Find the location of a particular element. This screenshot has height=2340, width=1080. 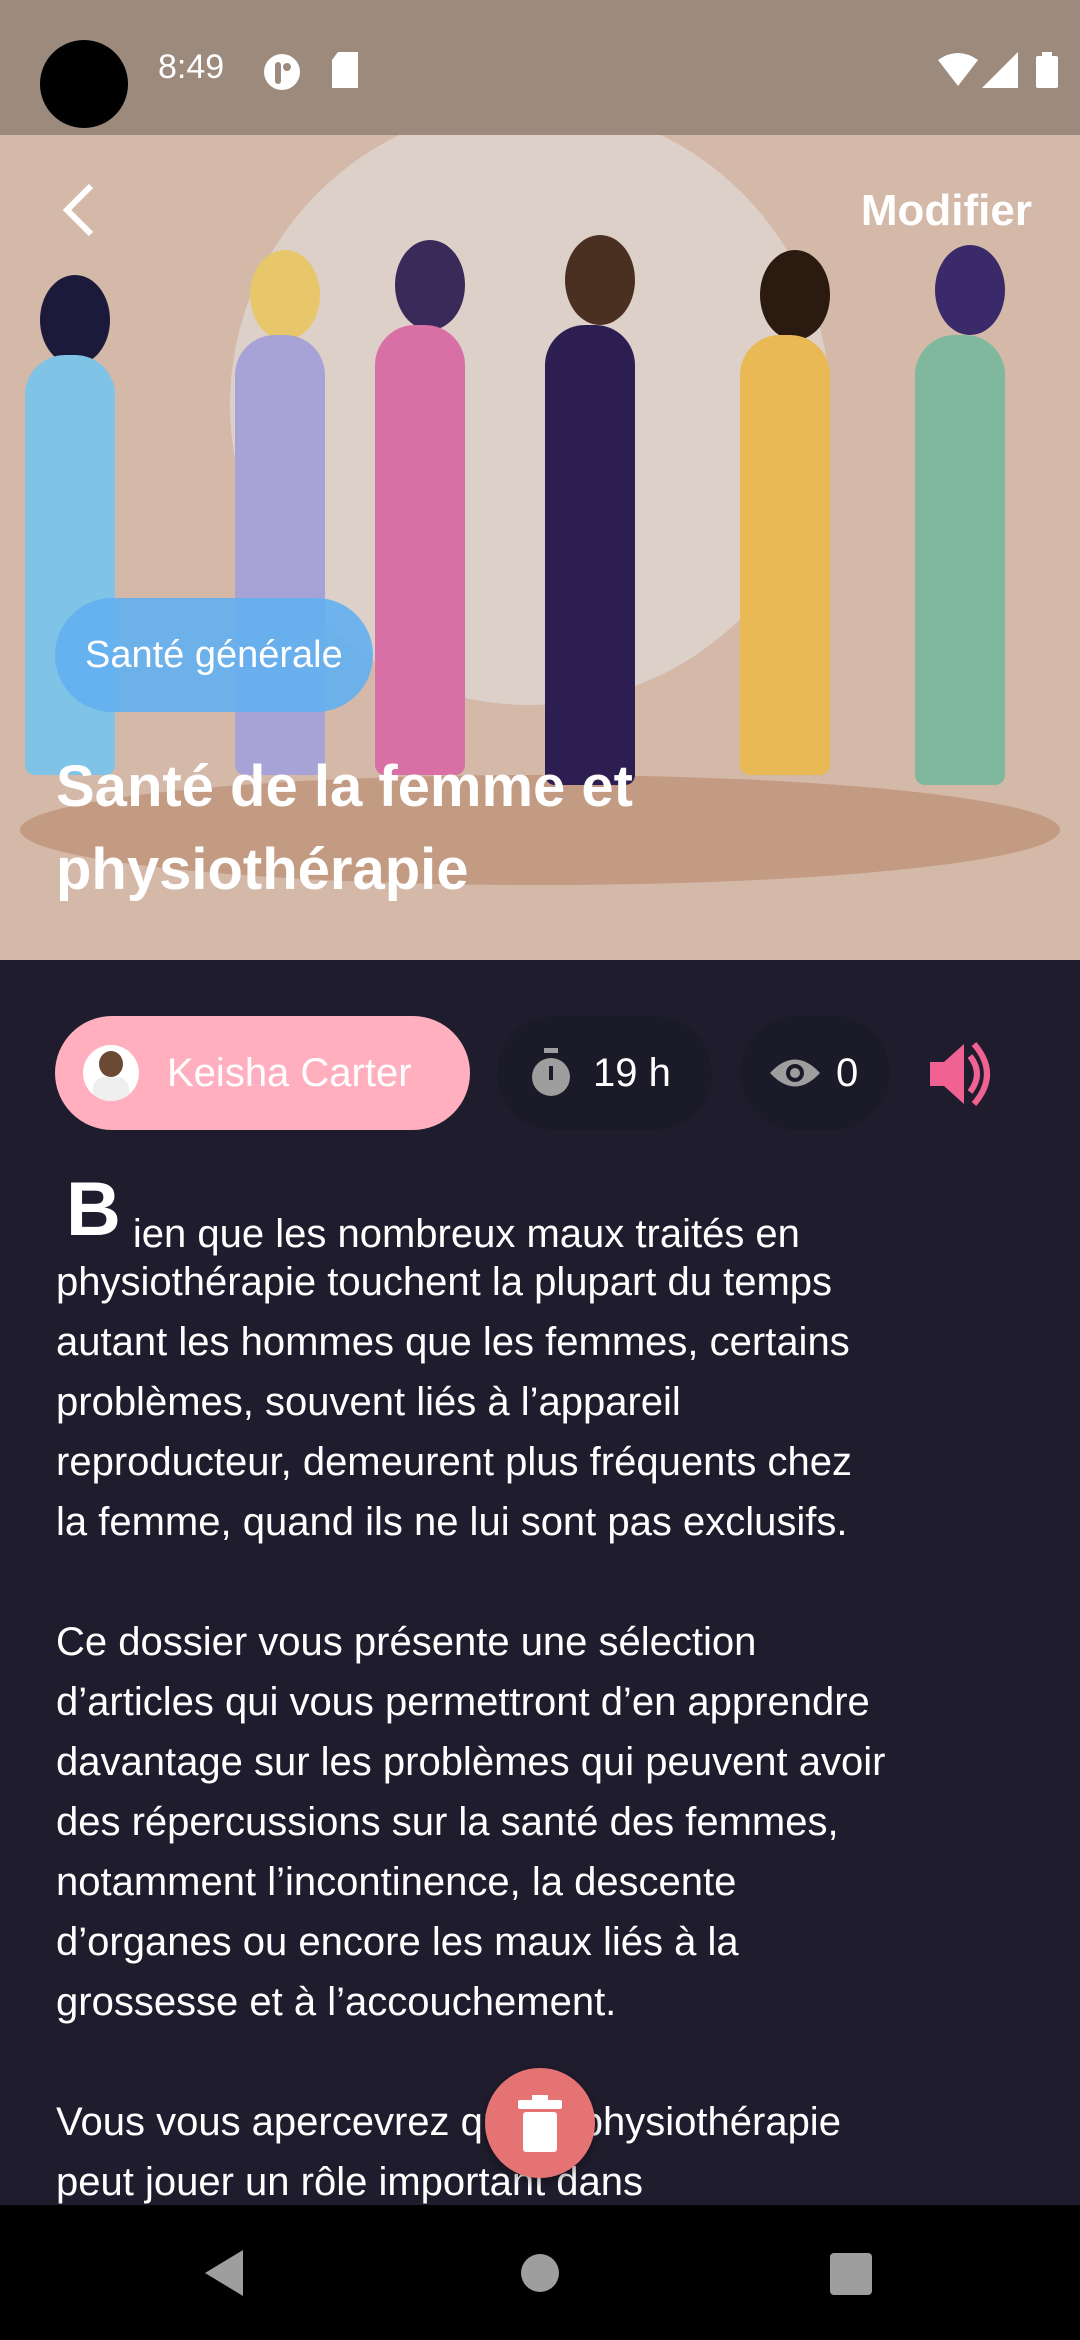

battery-icon is located at coordinates (1047, 70).